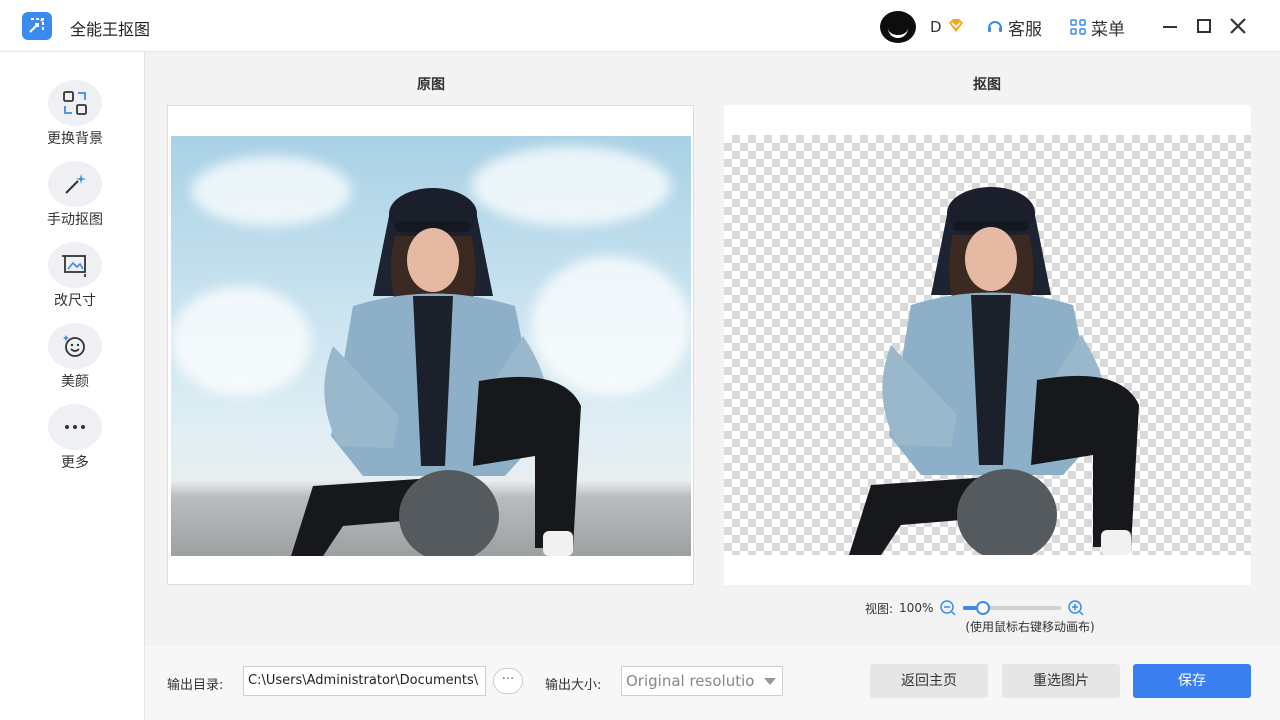 This screenshot has width=1280, height=720. I want to click on sidebar-item-more: 更多, so click(72, 430).